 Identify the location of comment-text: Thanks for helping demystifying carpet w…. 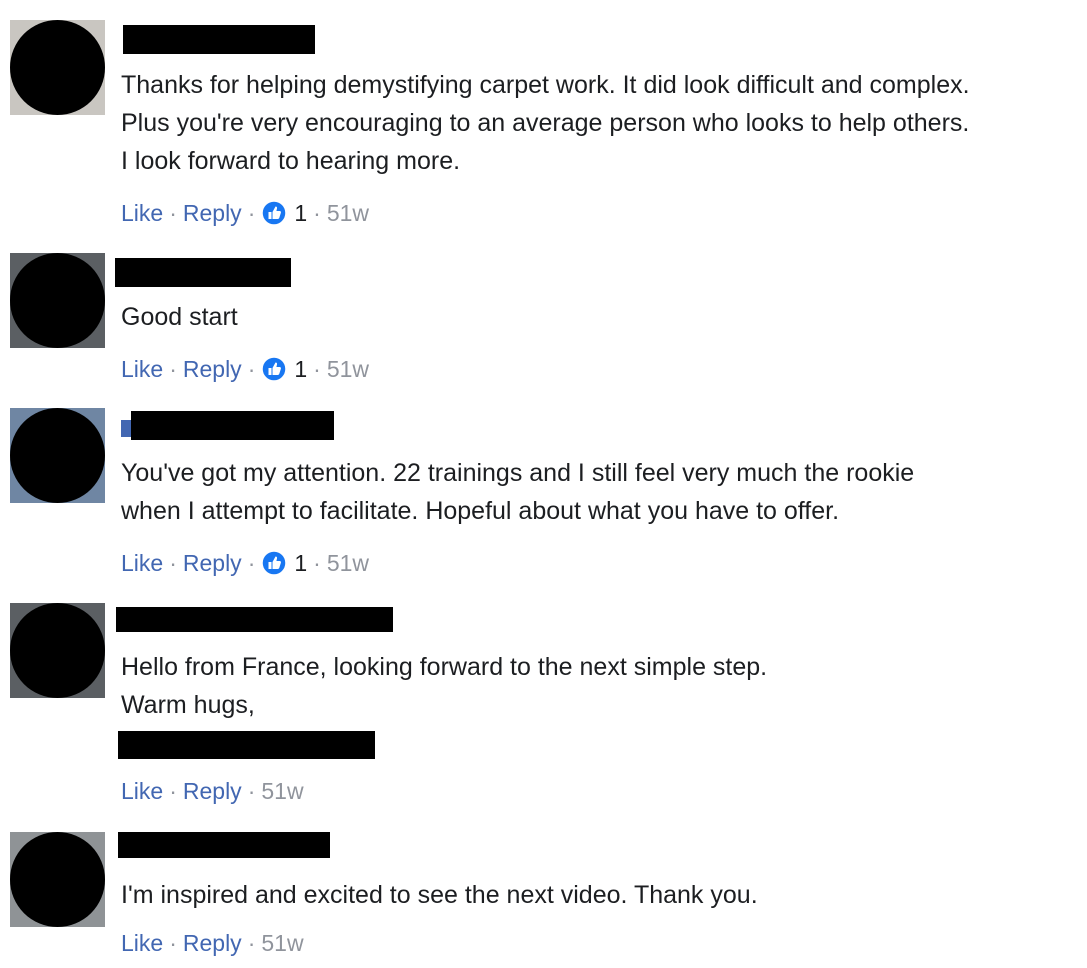
(545, 123).